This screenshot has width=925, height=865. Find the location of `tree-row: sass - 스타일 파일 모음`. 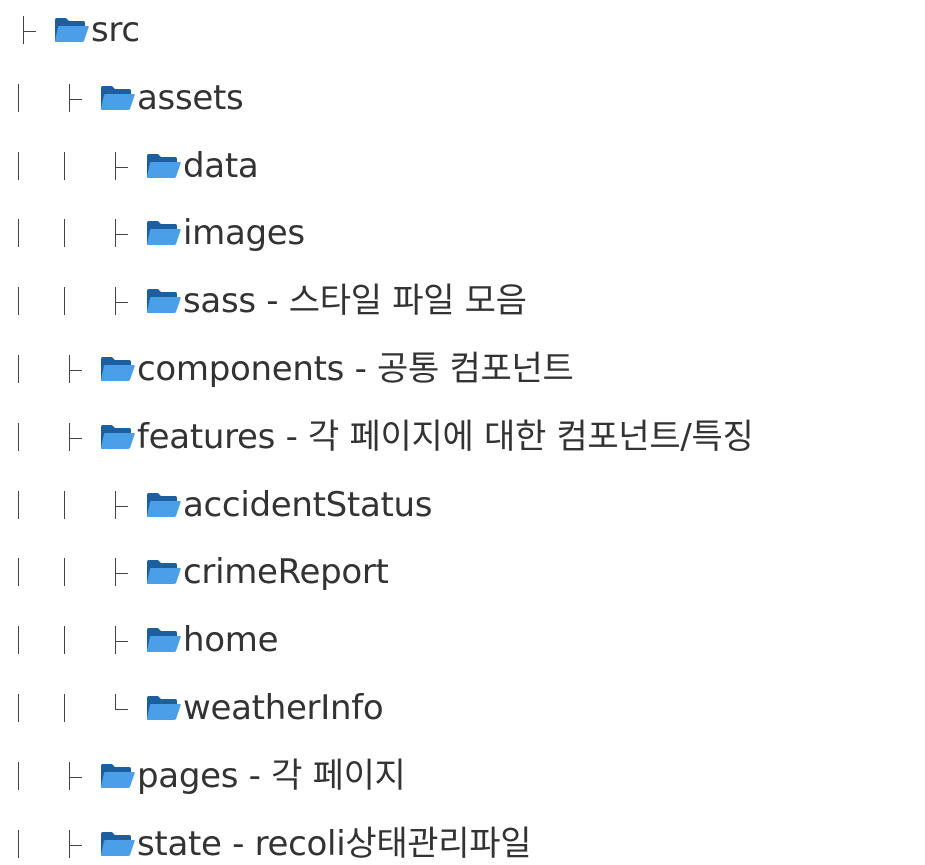

tree-row: sass - 스타일 파일 모음 is located at coordinates (462, 301).